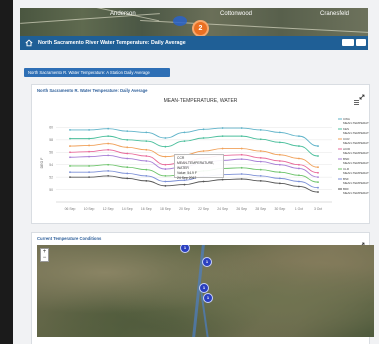  I want to click on x-tick-label: 28 Sep, so click(260, 209).